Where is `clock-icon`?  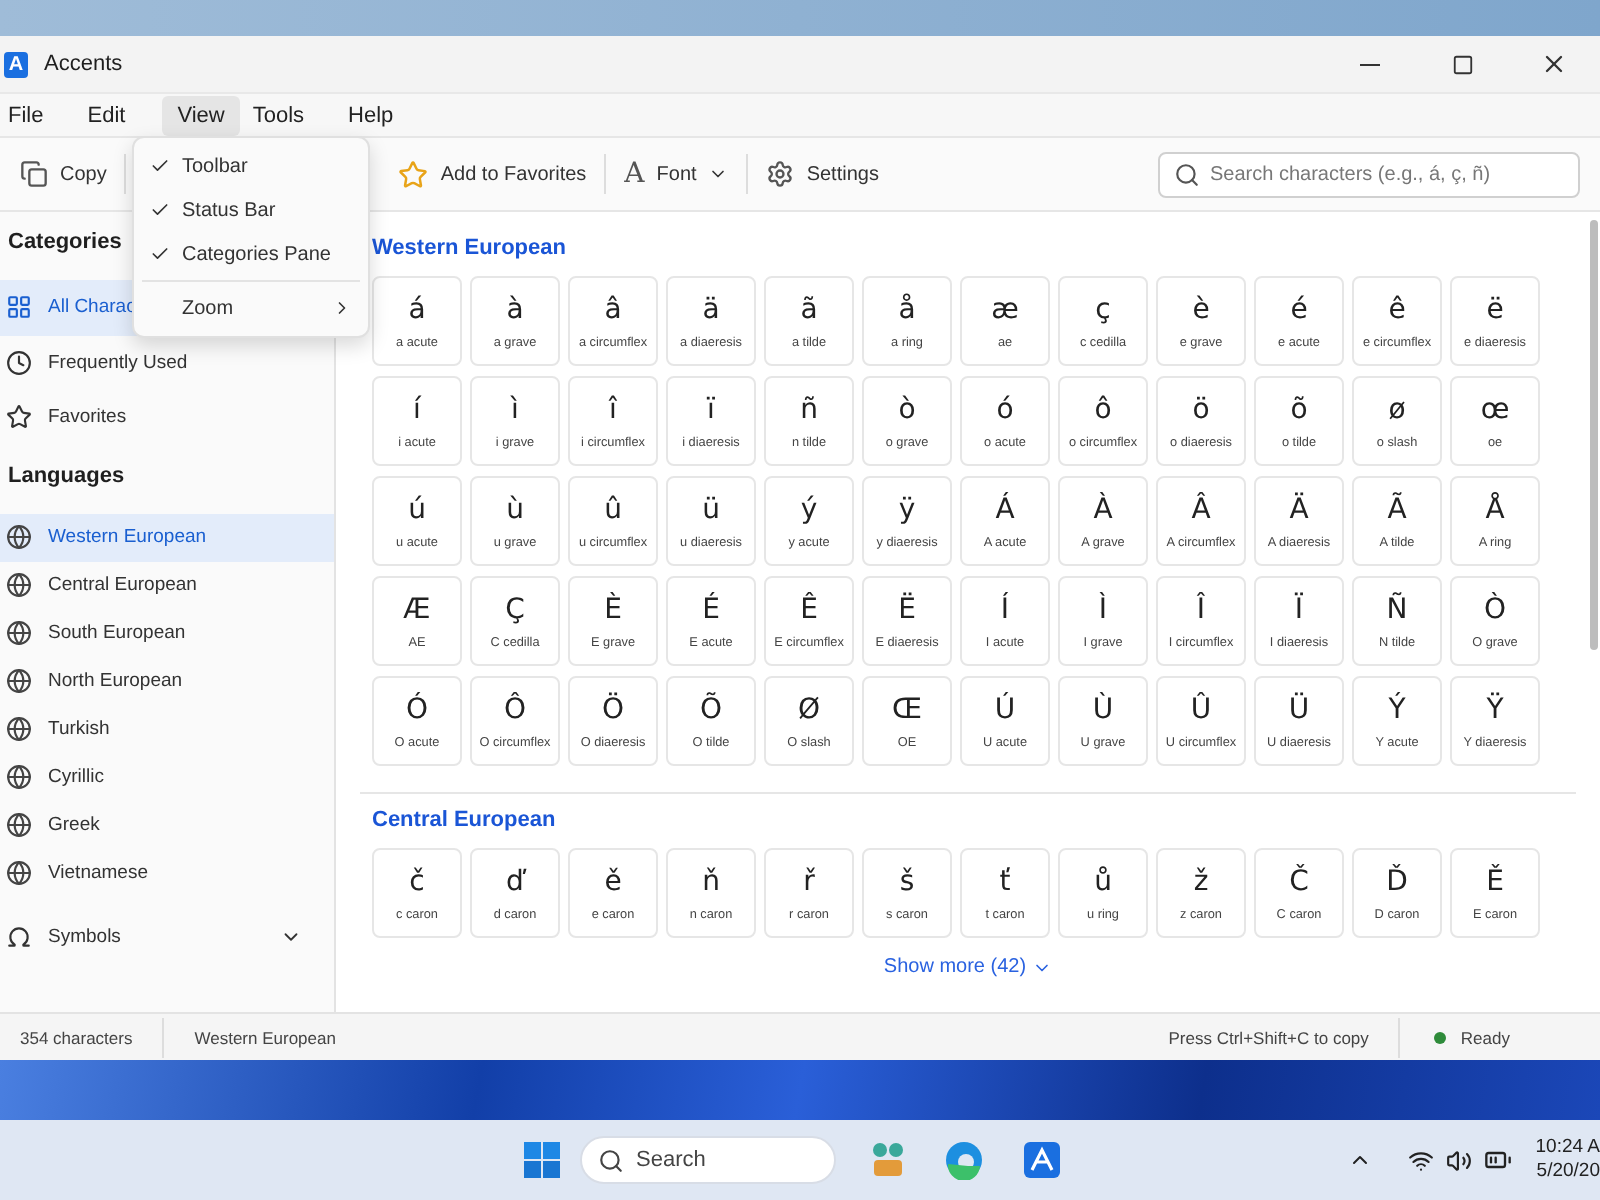 clock-icon is located at coordinates (19, 362).